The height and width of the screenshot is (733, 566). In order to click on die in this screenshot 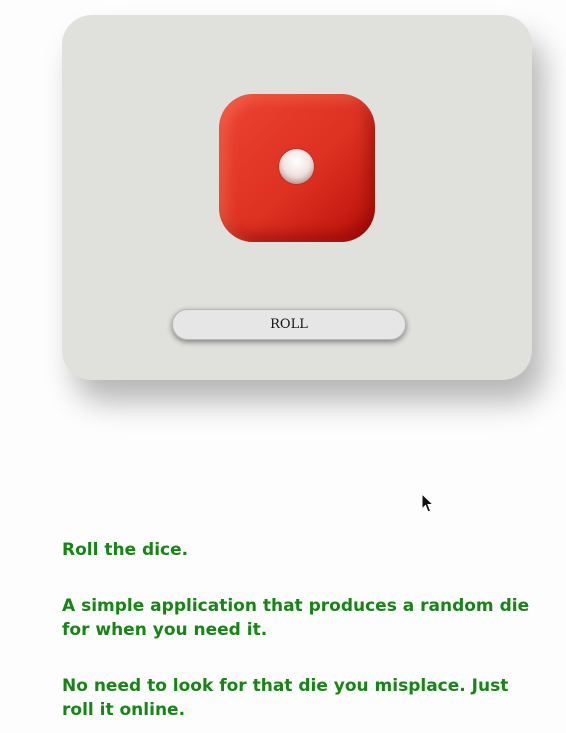, I will do `click(297, 168)`.